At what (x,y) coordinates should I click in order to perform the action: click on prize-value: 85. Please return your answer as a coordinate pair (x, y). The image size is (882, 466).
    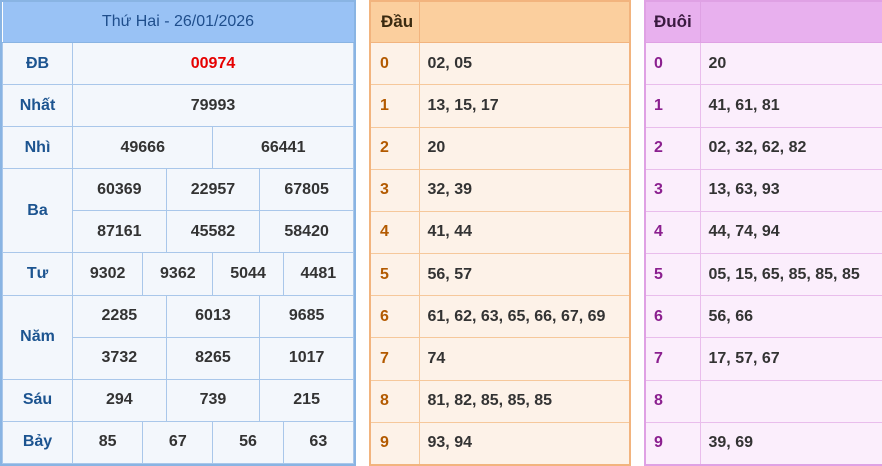
    Looking at the image, I should click on (107, 442).